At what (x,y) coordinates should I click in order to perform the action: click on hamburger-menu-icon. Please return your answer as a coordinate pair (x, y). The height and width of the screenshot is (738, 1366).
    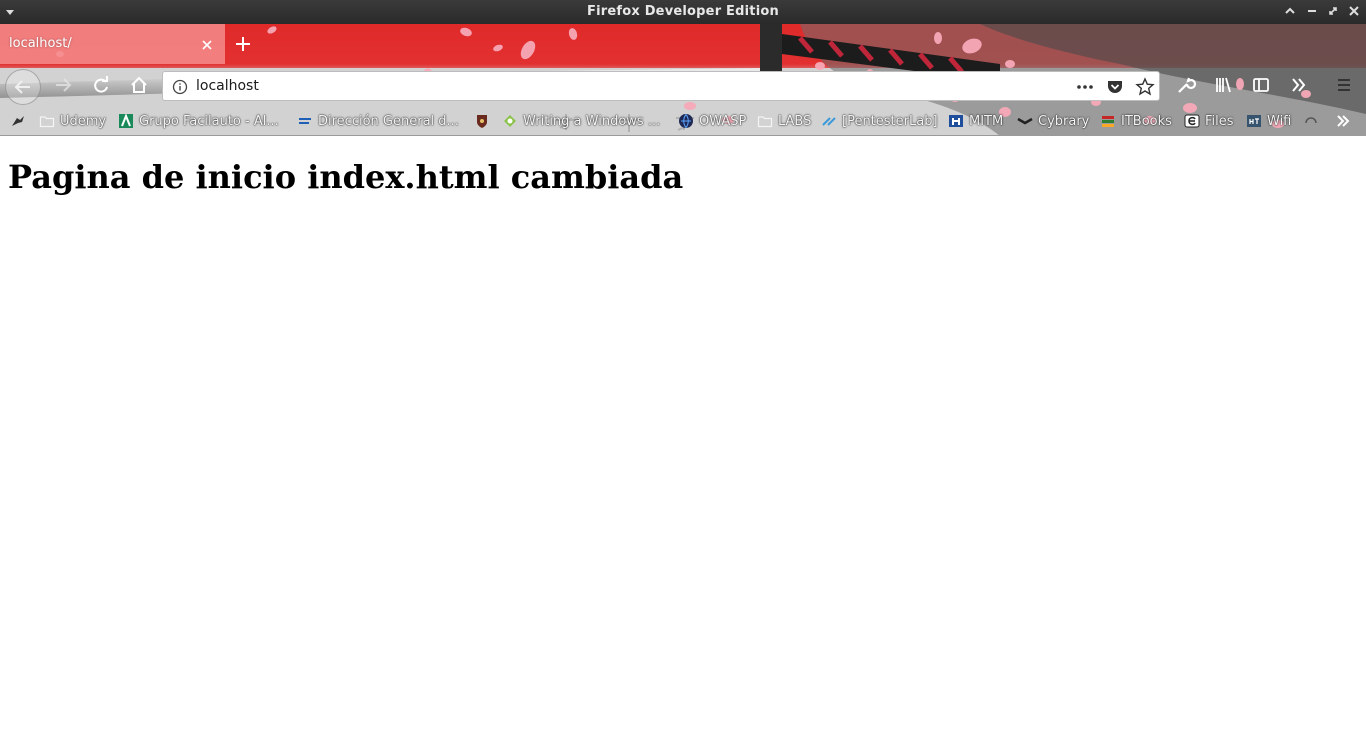
    Looking at the image, I should click on (1344, 85).